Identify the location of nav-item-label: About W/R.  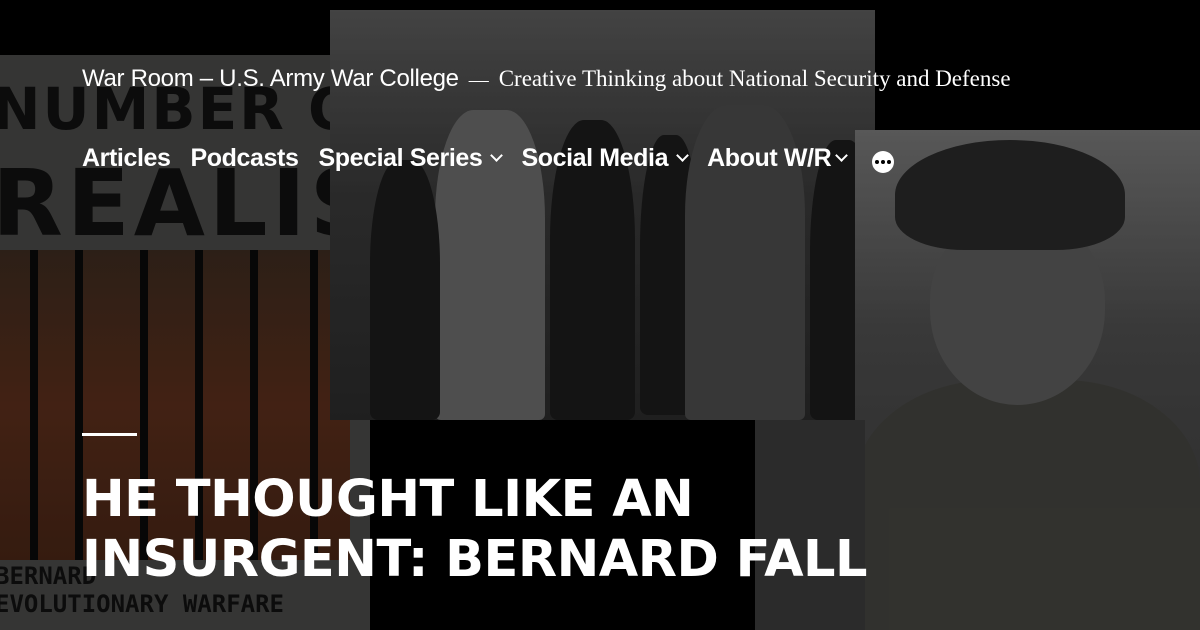
(769, 157).